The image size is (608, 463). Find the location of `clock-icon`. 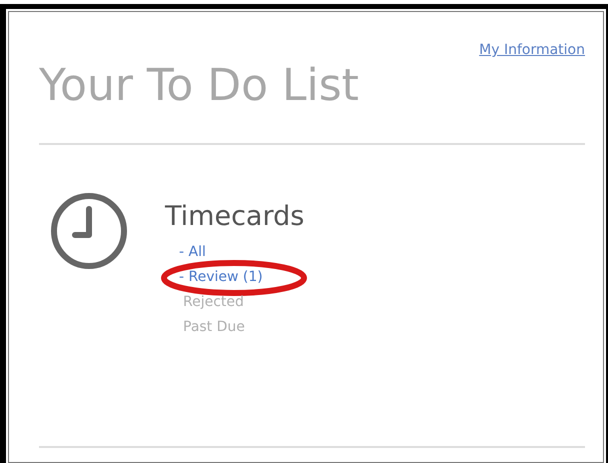

clock-icon is located at coordinates (89, 231).